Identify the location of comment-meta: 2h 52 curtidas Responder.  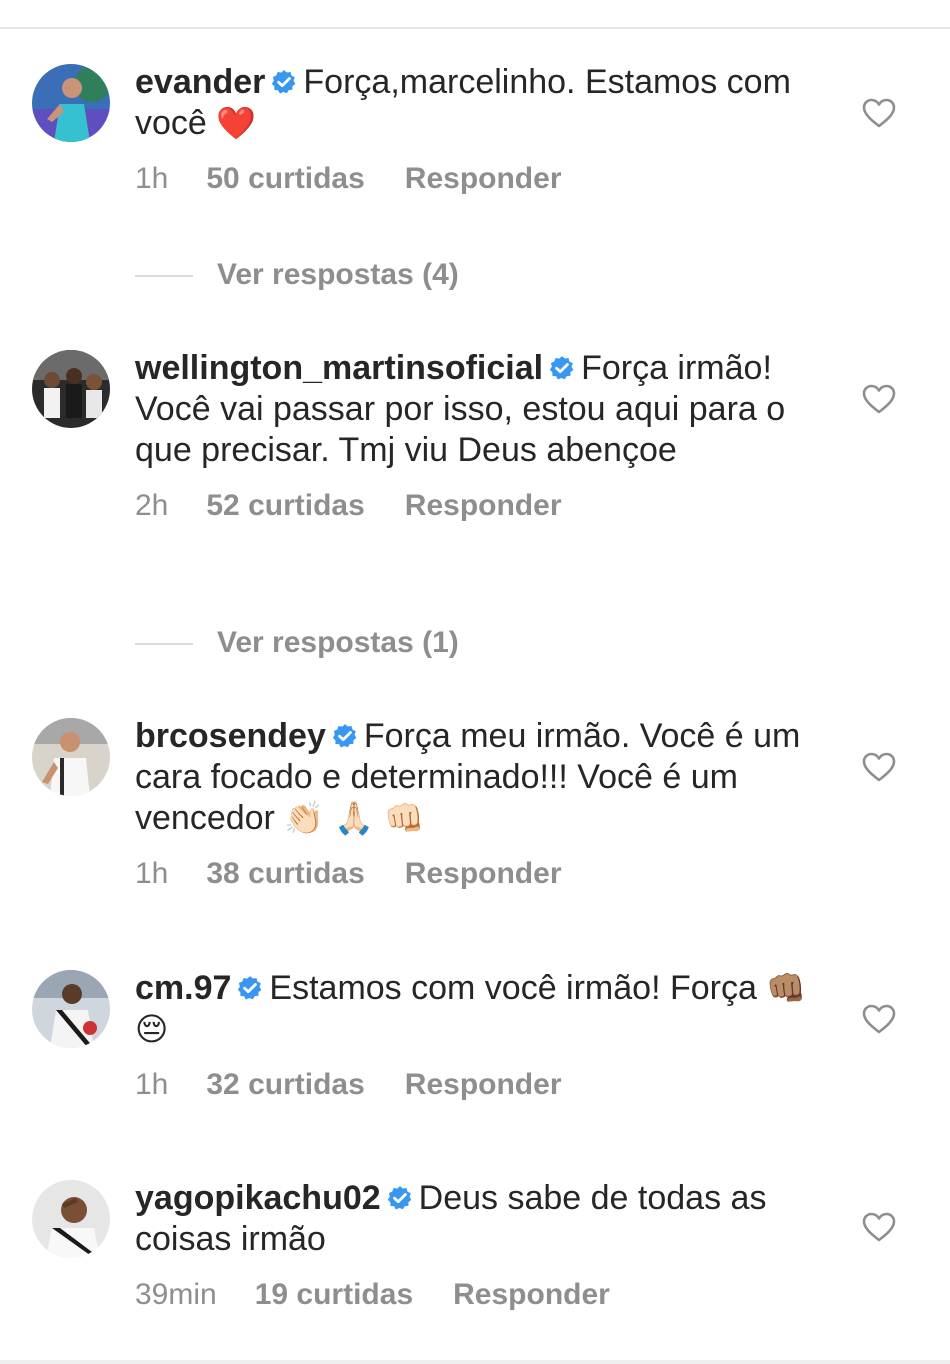
(480, 506).